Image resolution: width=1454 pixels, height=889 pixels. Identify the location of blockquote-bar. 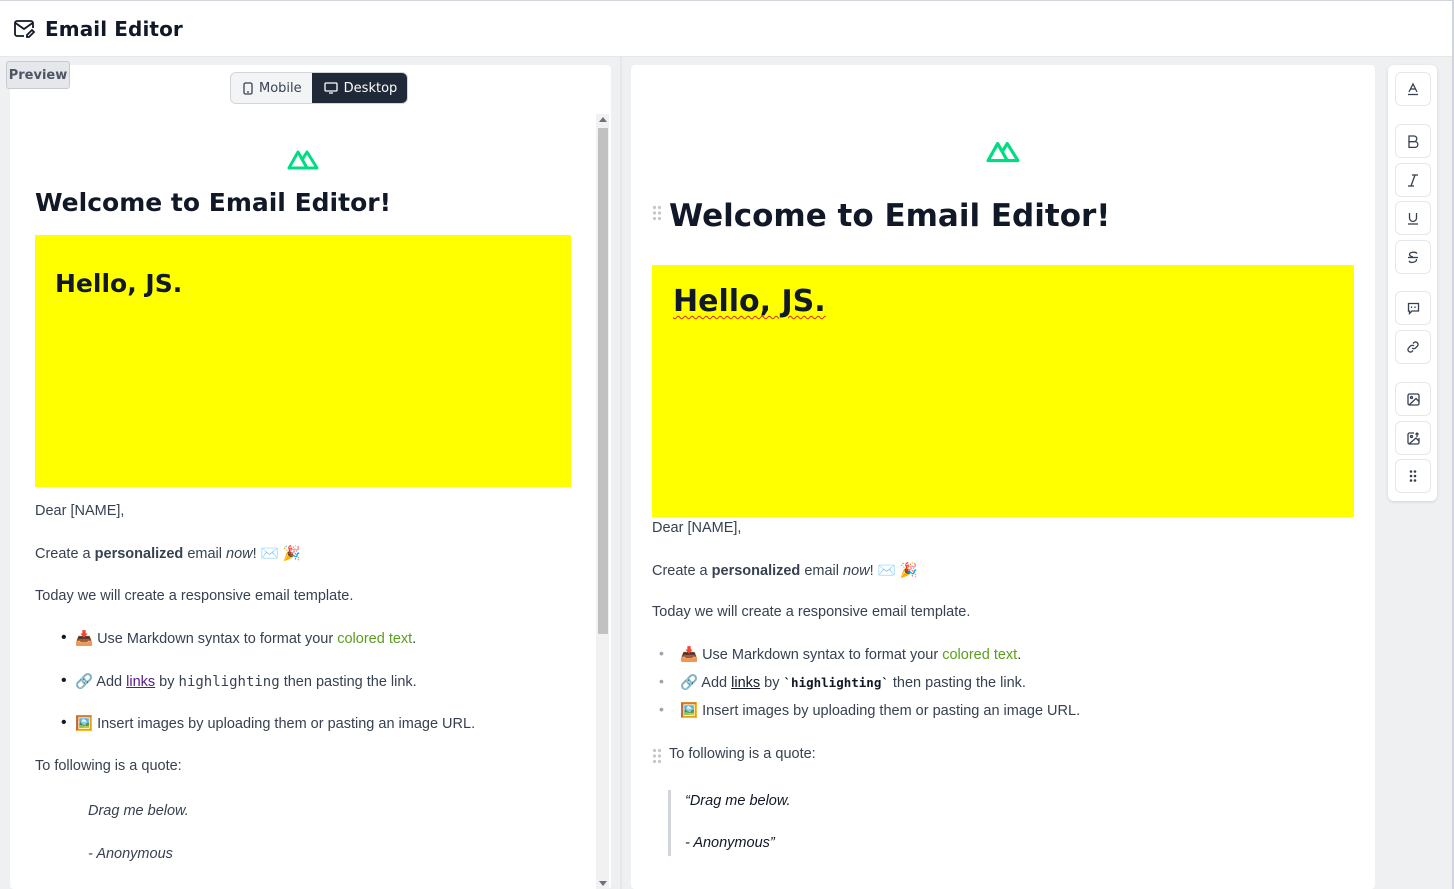
(669, 823).